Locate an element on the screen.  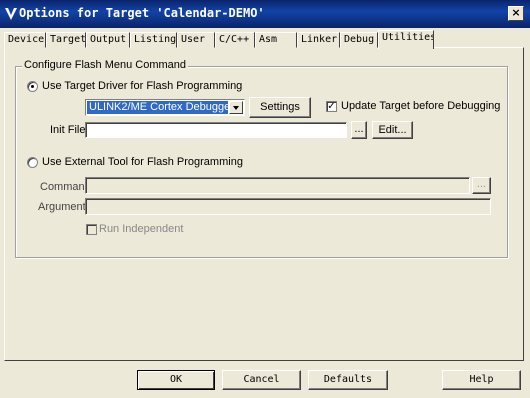
update-target-checkbox: ✓ is located at coordinates (331, 106).